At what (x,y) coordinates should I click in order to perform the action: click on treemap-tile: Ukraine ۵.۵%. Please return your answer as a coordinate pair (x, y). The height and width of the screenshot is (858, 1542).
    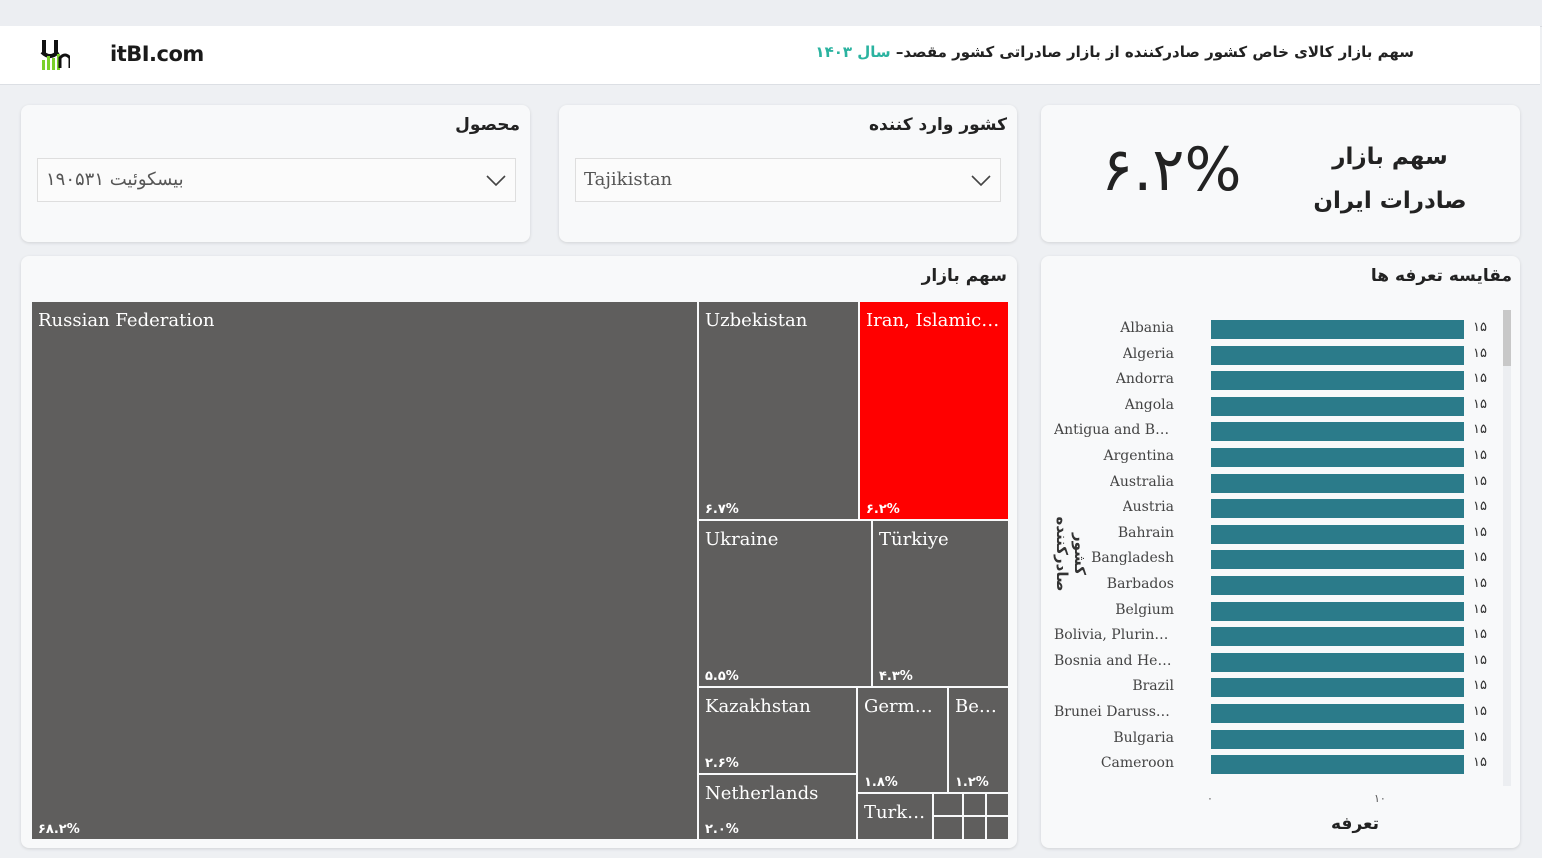
    Looking at the image, I should click on (785, 603).